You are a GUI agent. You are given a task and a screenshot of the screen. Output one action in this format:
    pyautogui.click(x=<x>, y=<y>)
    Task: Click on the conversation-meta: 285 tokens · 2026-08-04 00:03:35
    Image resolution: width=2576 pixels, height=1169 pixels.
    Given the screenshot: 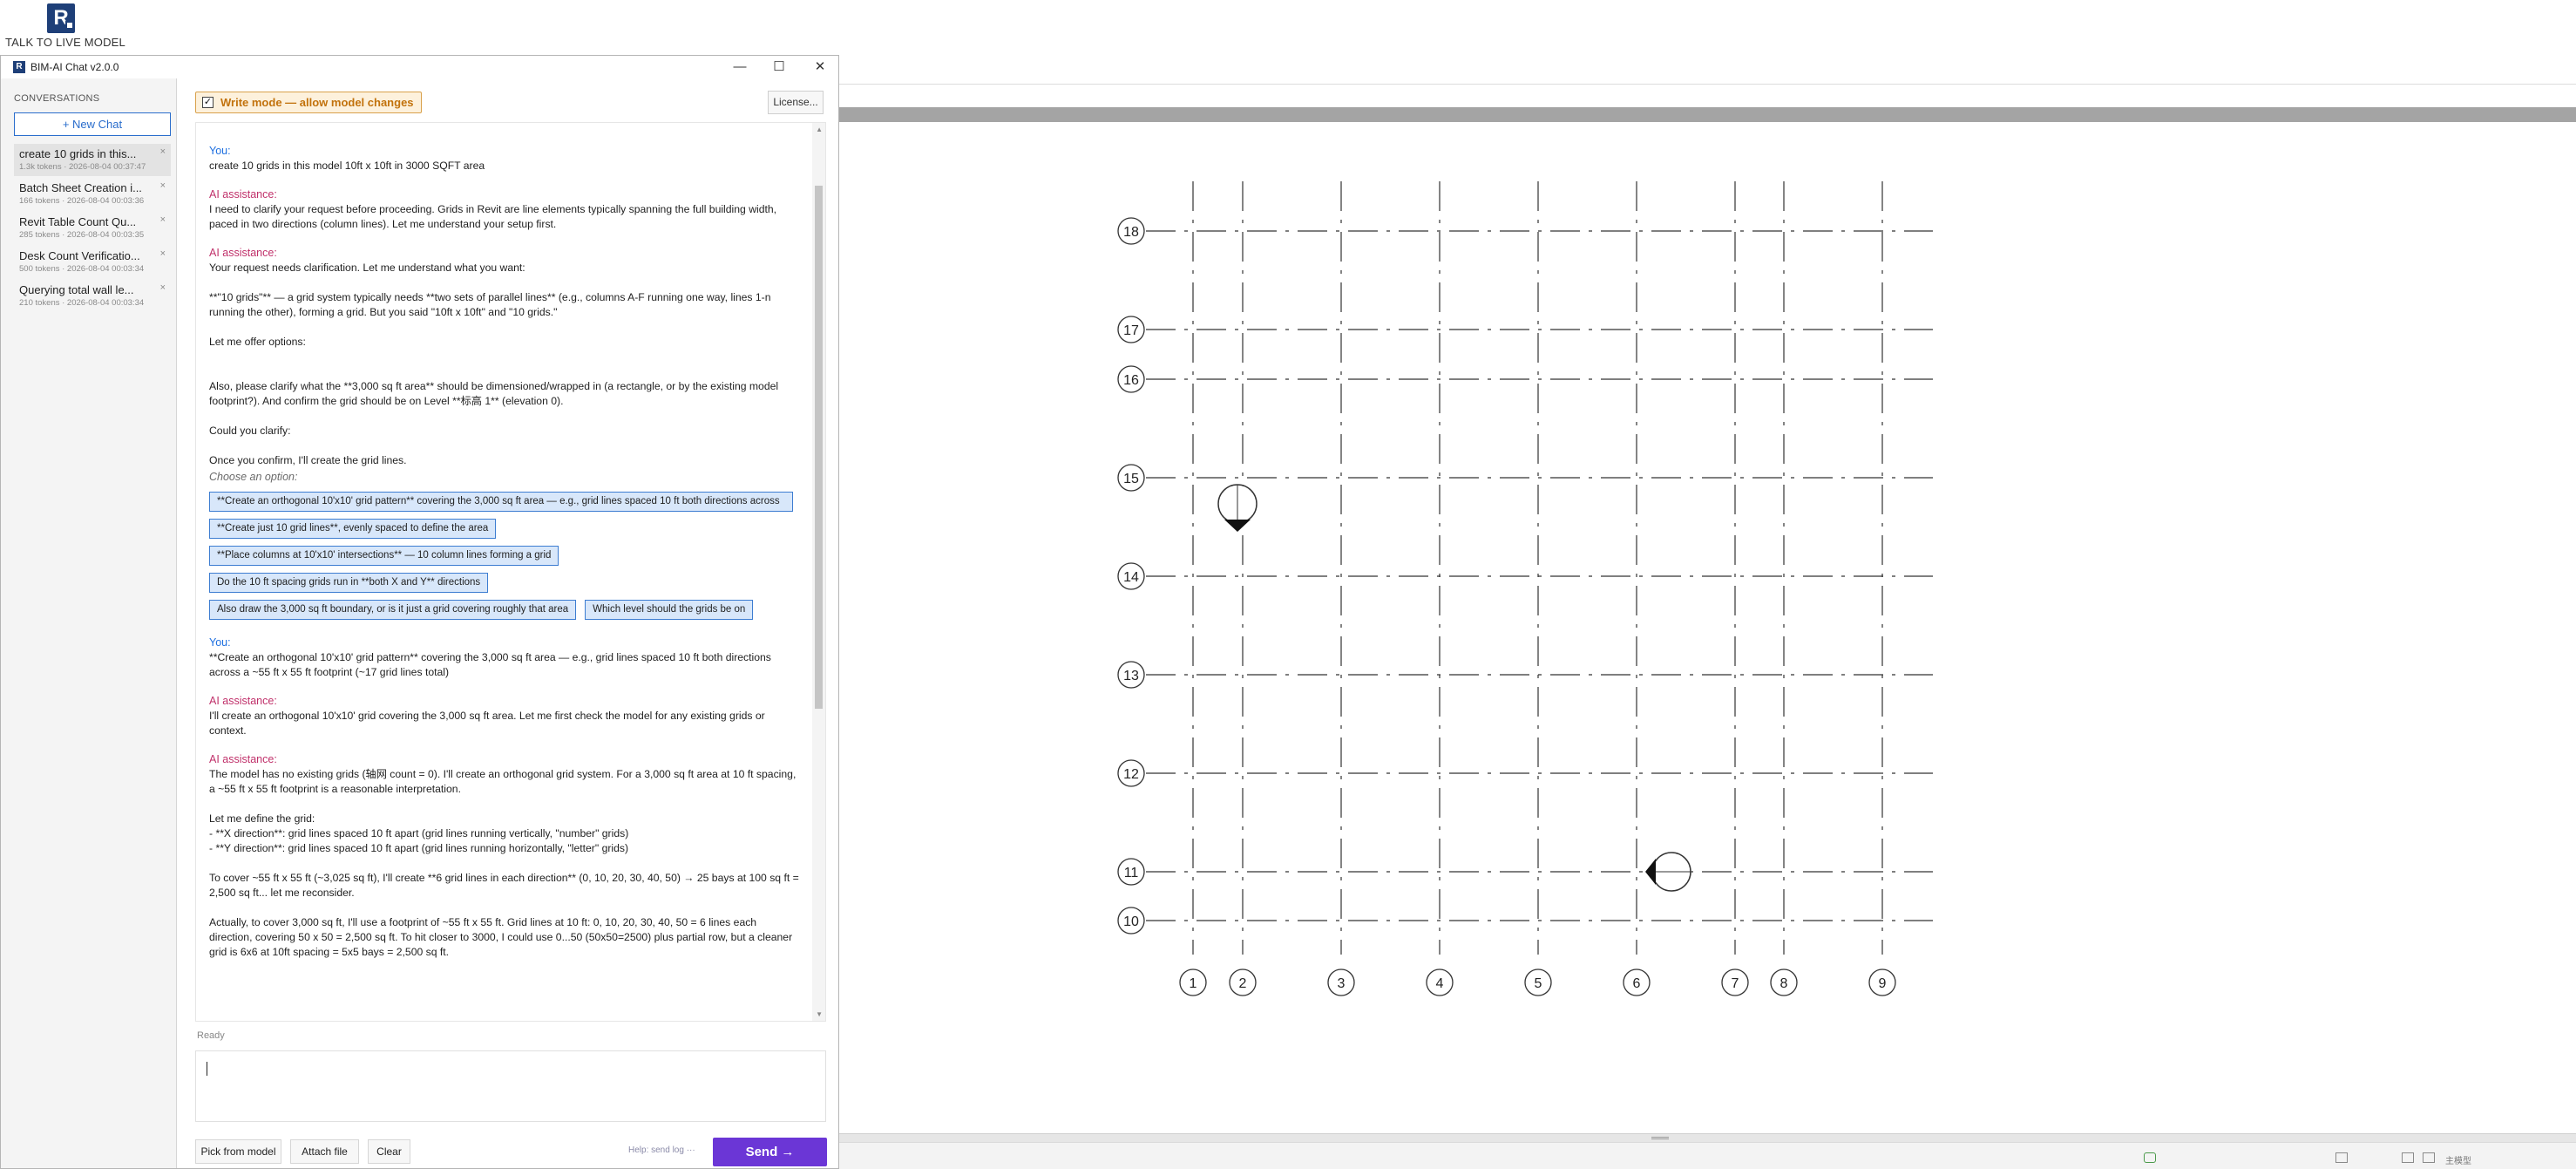 What is the action you would take?
    pyautogui.click(x=82, y=235)
    